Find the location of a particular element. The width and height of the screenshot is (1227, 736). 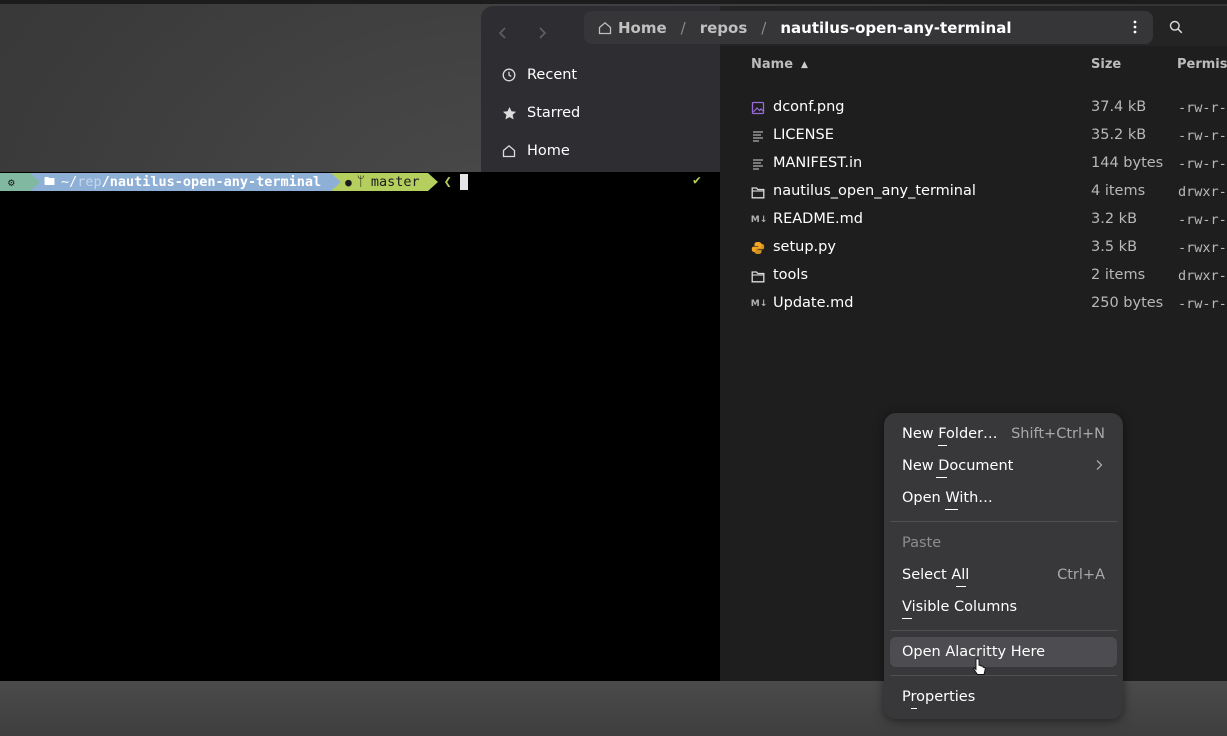

star-icon is located at coordinates (509, 113).